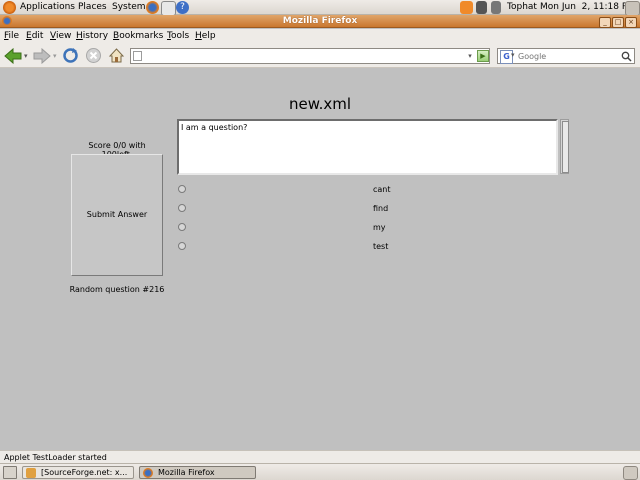 The height and width of the screenshot is (480, 640). I want to click on minimize-button: _, so click(605, 22).